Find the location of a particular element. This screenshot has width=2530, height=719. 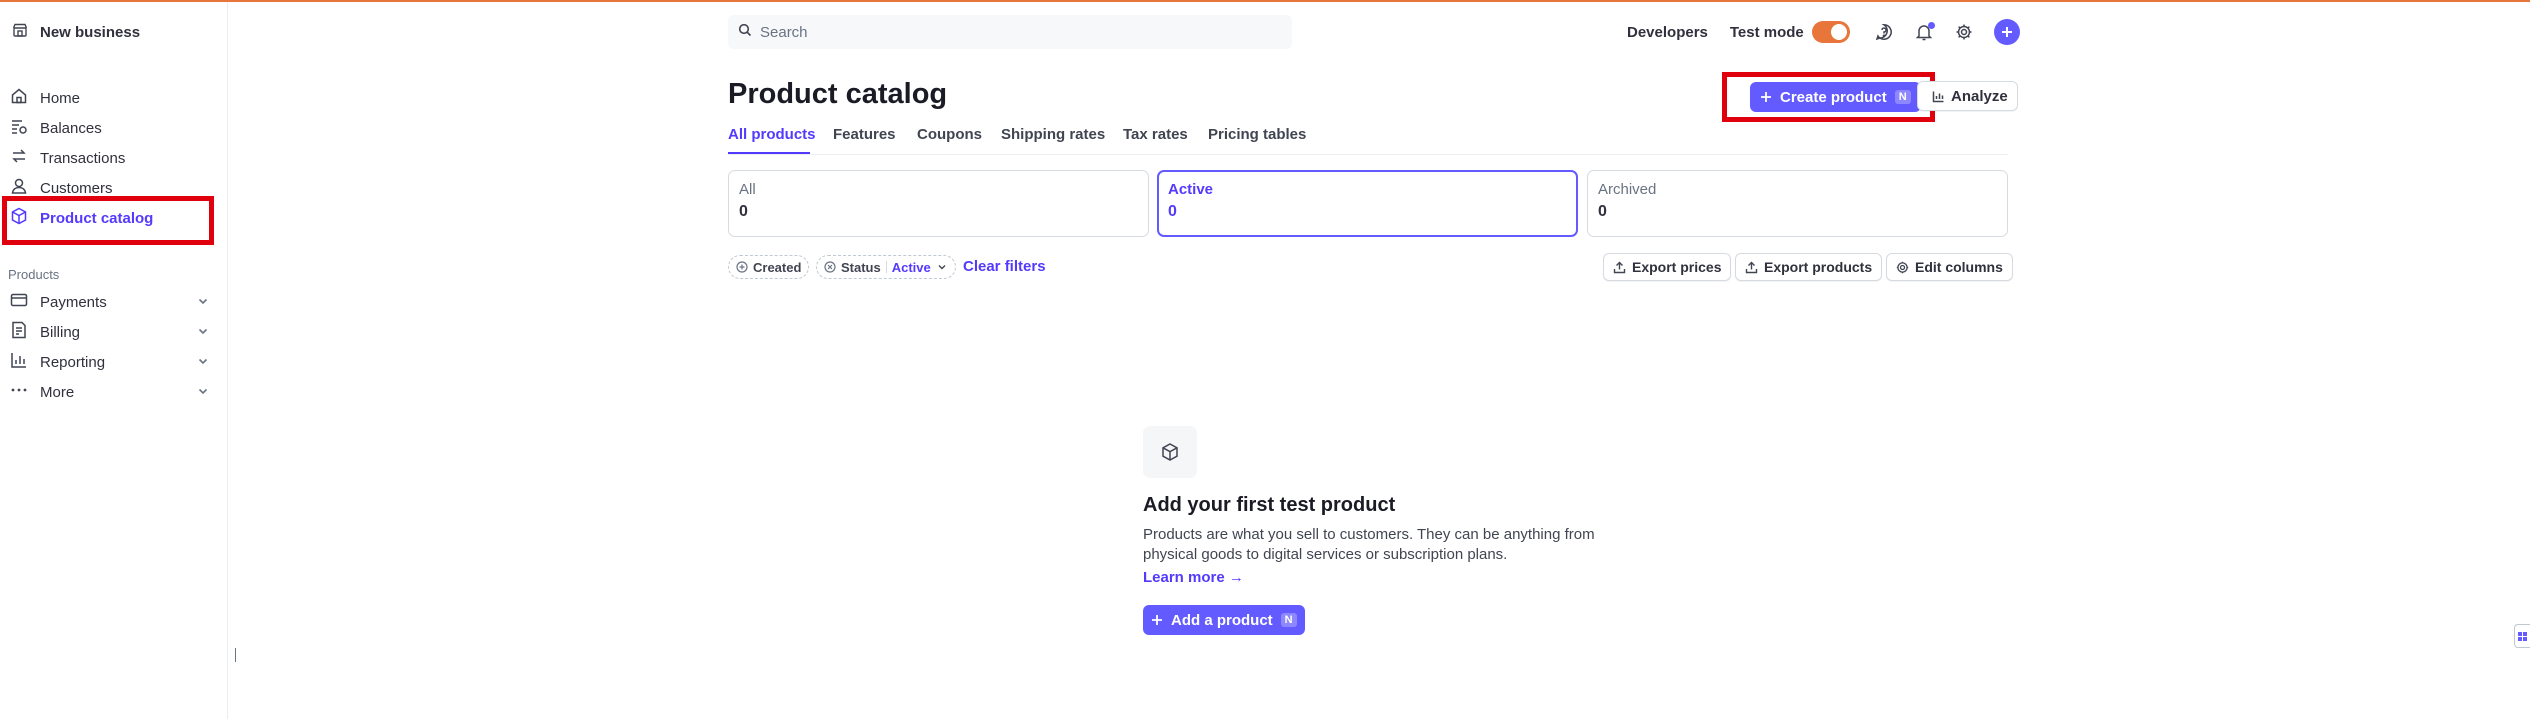

account-name: New business is located at coordinates (90, 32).